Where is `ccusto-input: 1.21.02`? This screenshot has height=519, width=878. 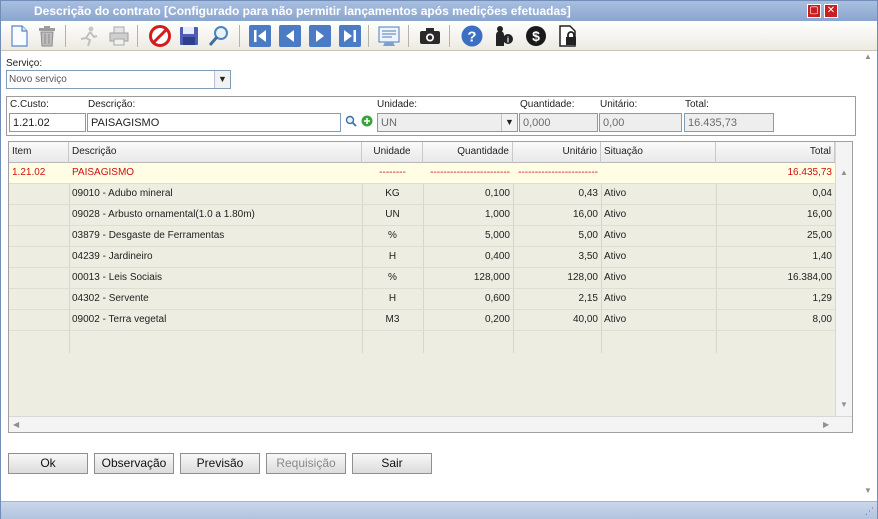 ccusto-input: 1.21.02 is located at coordinates (47, 122).